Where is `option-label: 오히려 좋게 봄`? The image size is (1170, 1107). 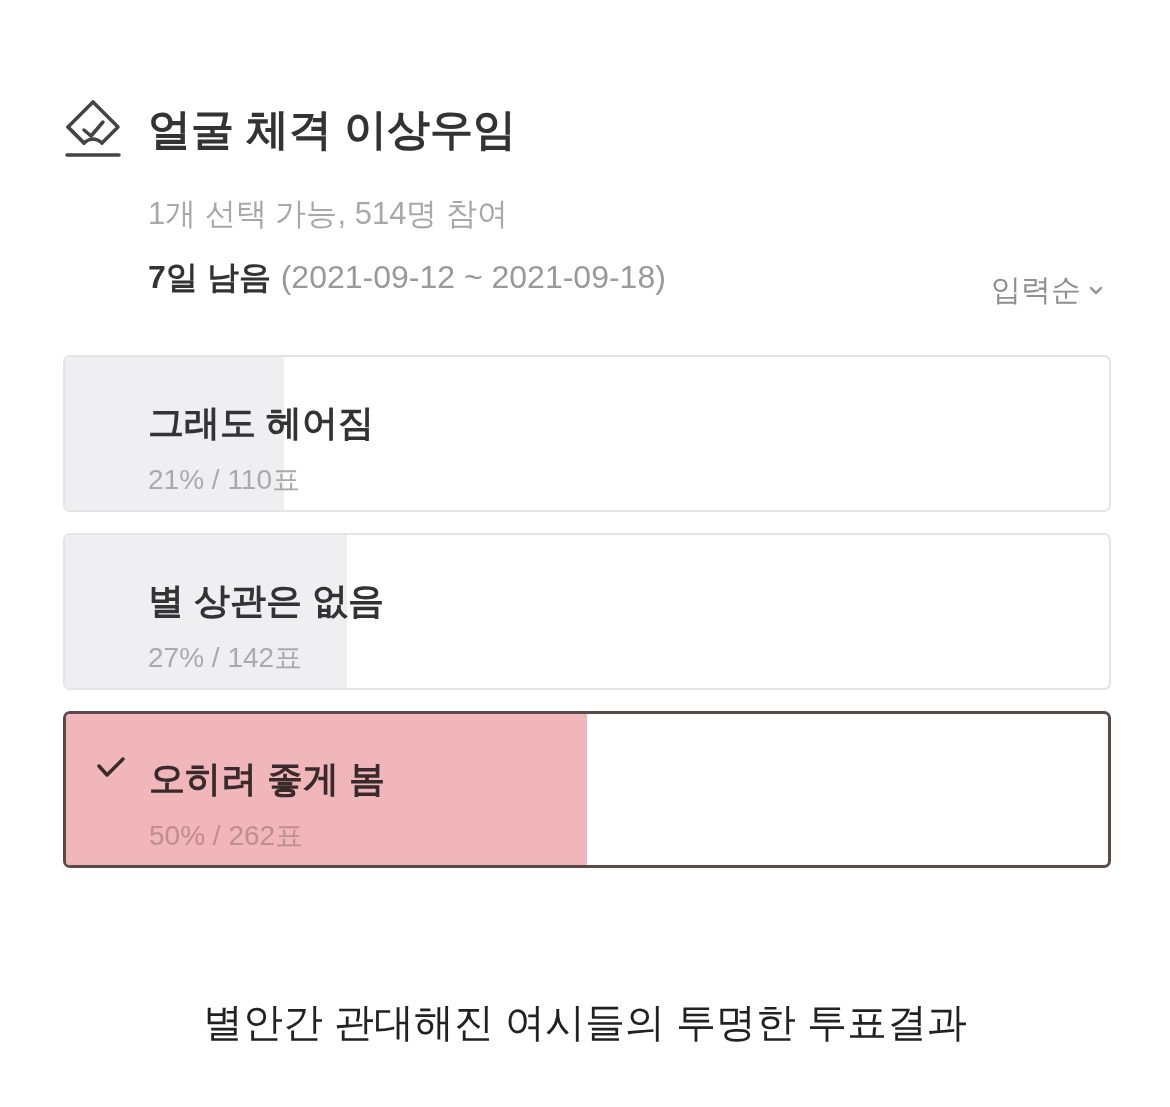
option-label: 오히려 좋게 봄 is located at coordinates (267, 779).